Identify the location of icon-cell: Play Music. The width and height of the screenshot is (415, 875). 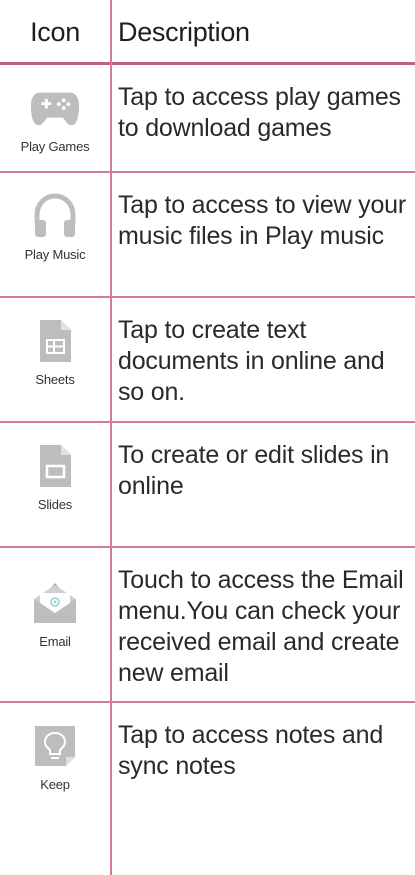
(55, 234).